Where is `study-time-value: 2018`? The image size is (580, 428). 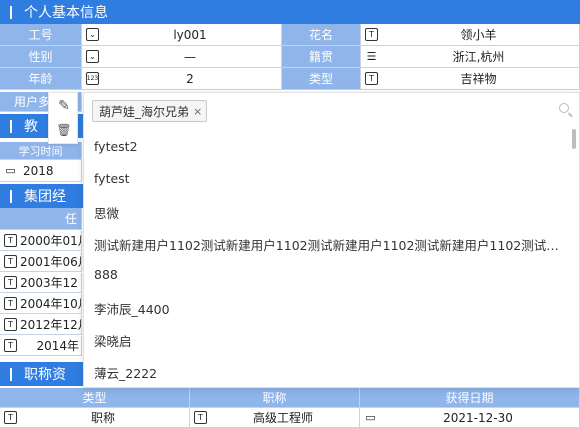 study-time-value: 2018 is located at coordinates (38, 170).